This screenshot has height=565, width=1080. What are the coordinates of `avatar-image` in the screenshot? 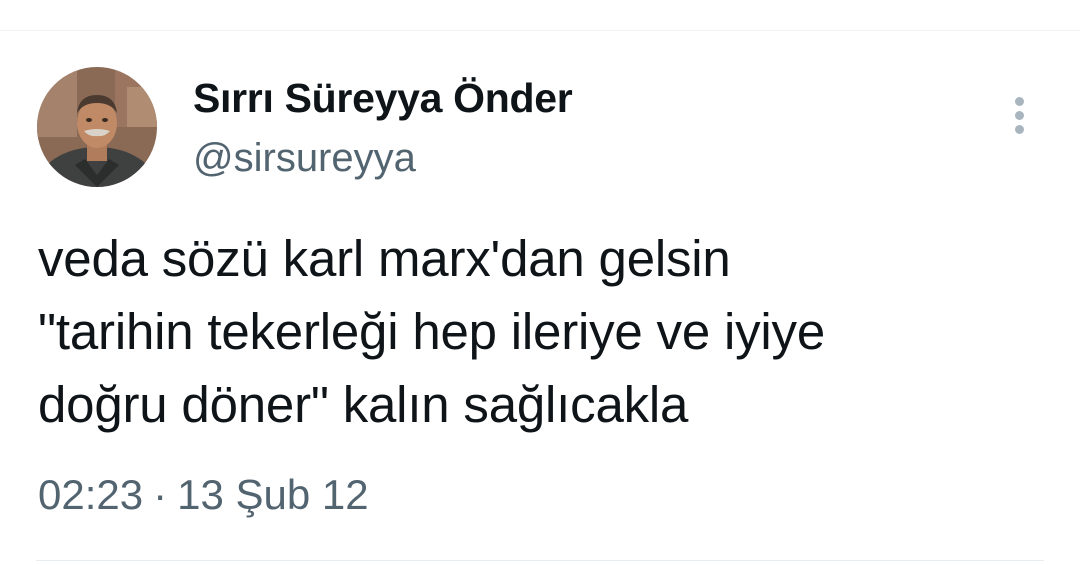 It's located at (97, 127).